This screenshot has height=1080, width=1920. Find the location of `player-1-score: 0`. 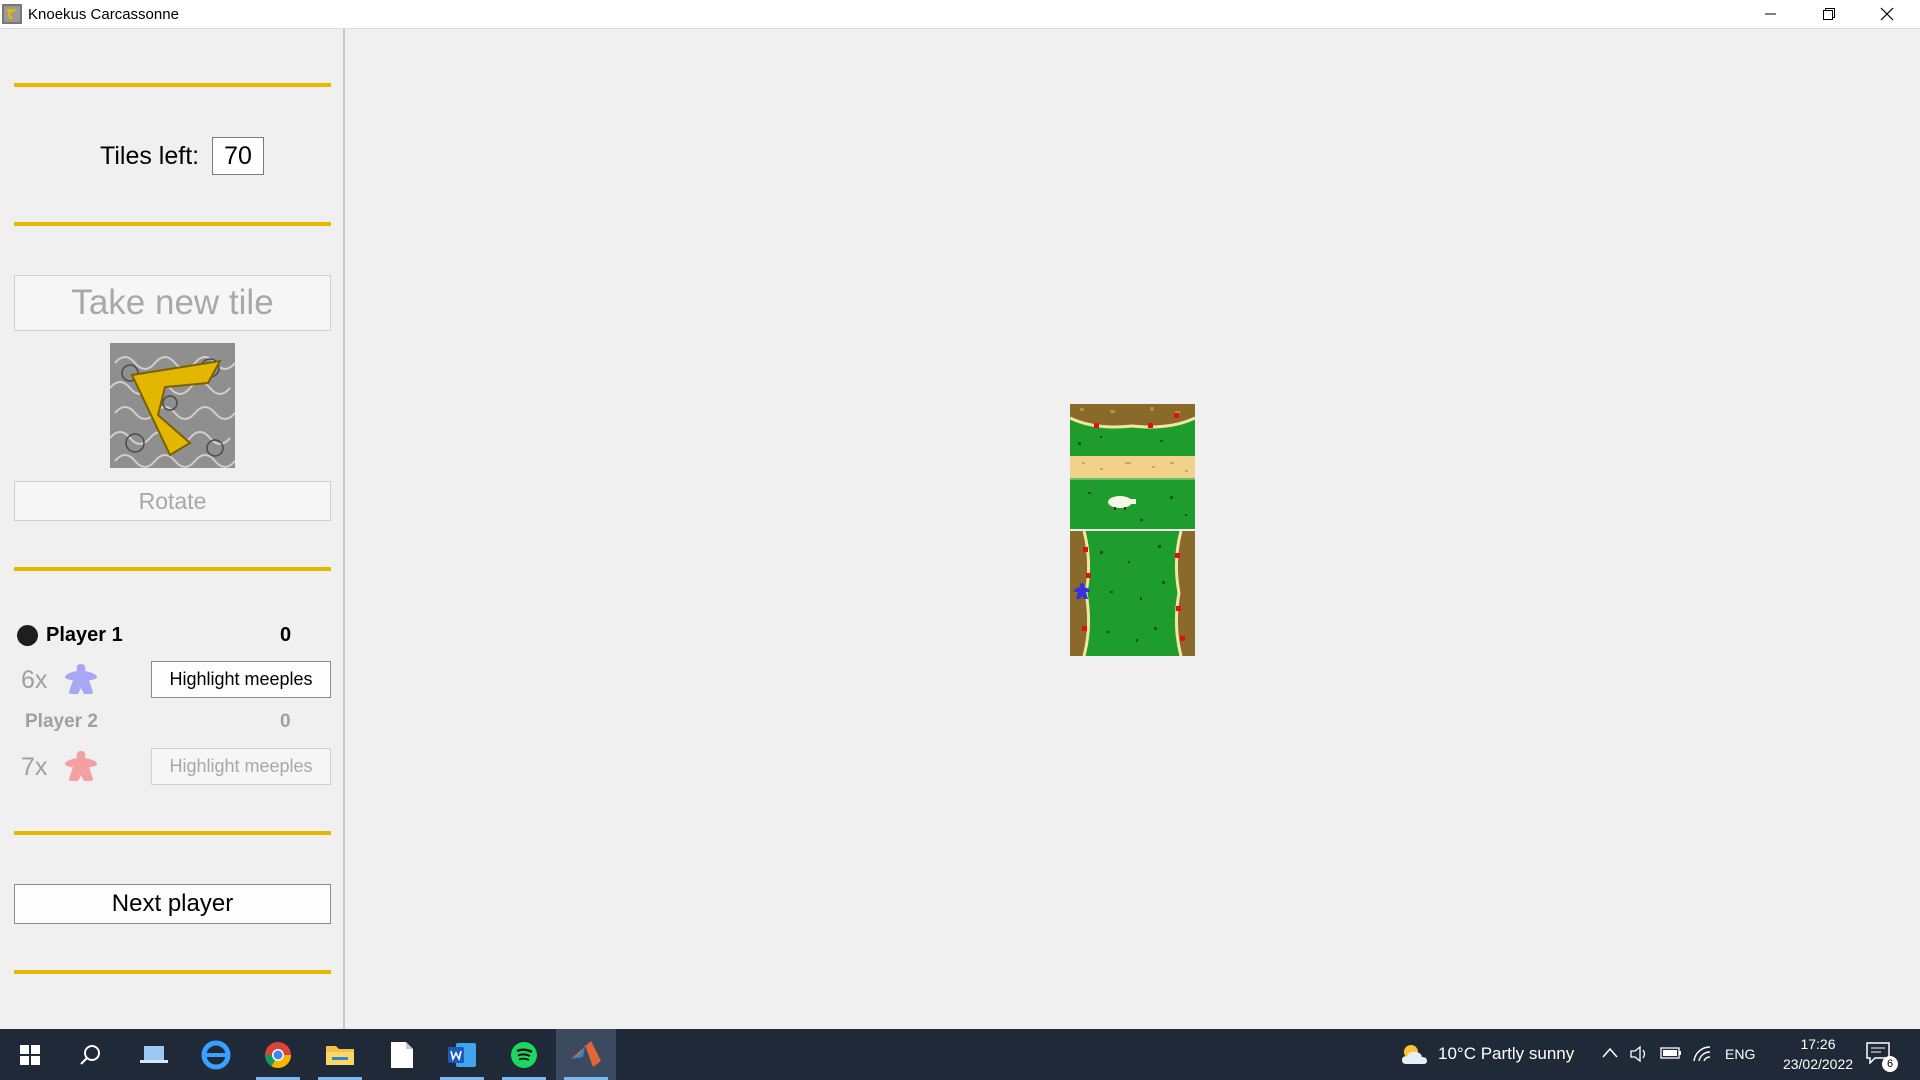

player-1-score: 0 is located at coordinates (286, 635).